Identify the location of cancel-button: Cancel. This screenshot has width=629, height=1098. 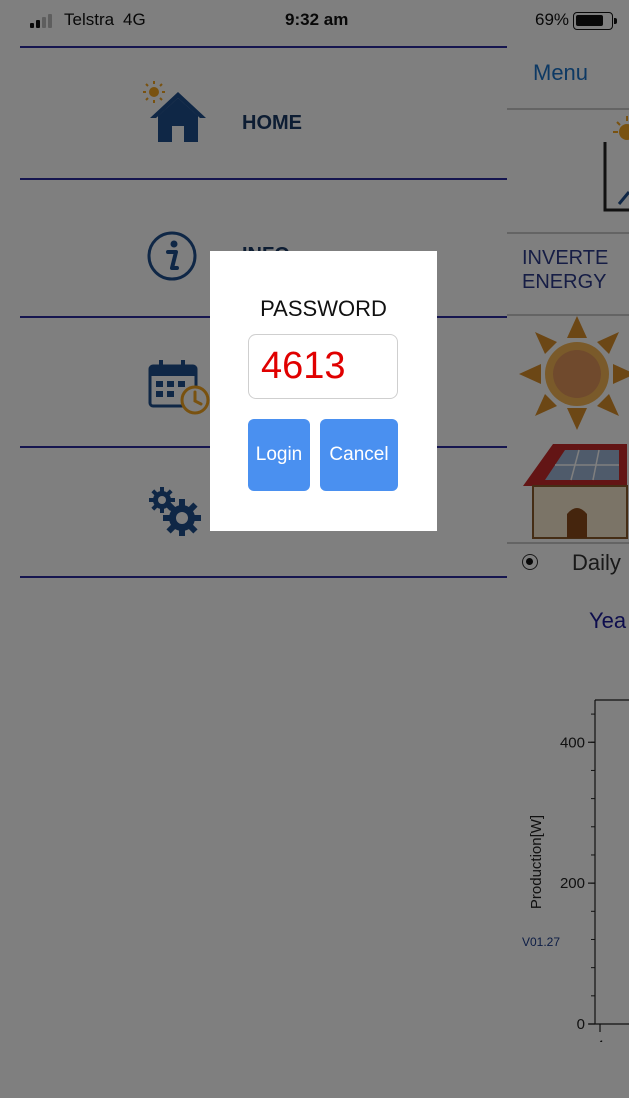
(359, 455).